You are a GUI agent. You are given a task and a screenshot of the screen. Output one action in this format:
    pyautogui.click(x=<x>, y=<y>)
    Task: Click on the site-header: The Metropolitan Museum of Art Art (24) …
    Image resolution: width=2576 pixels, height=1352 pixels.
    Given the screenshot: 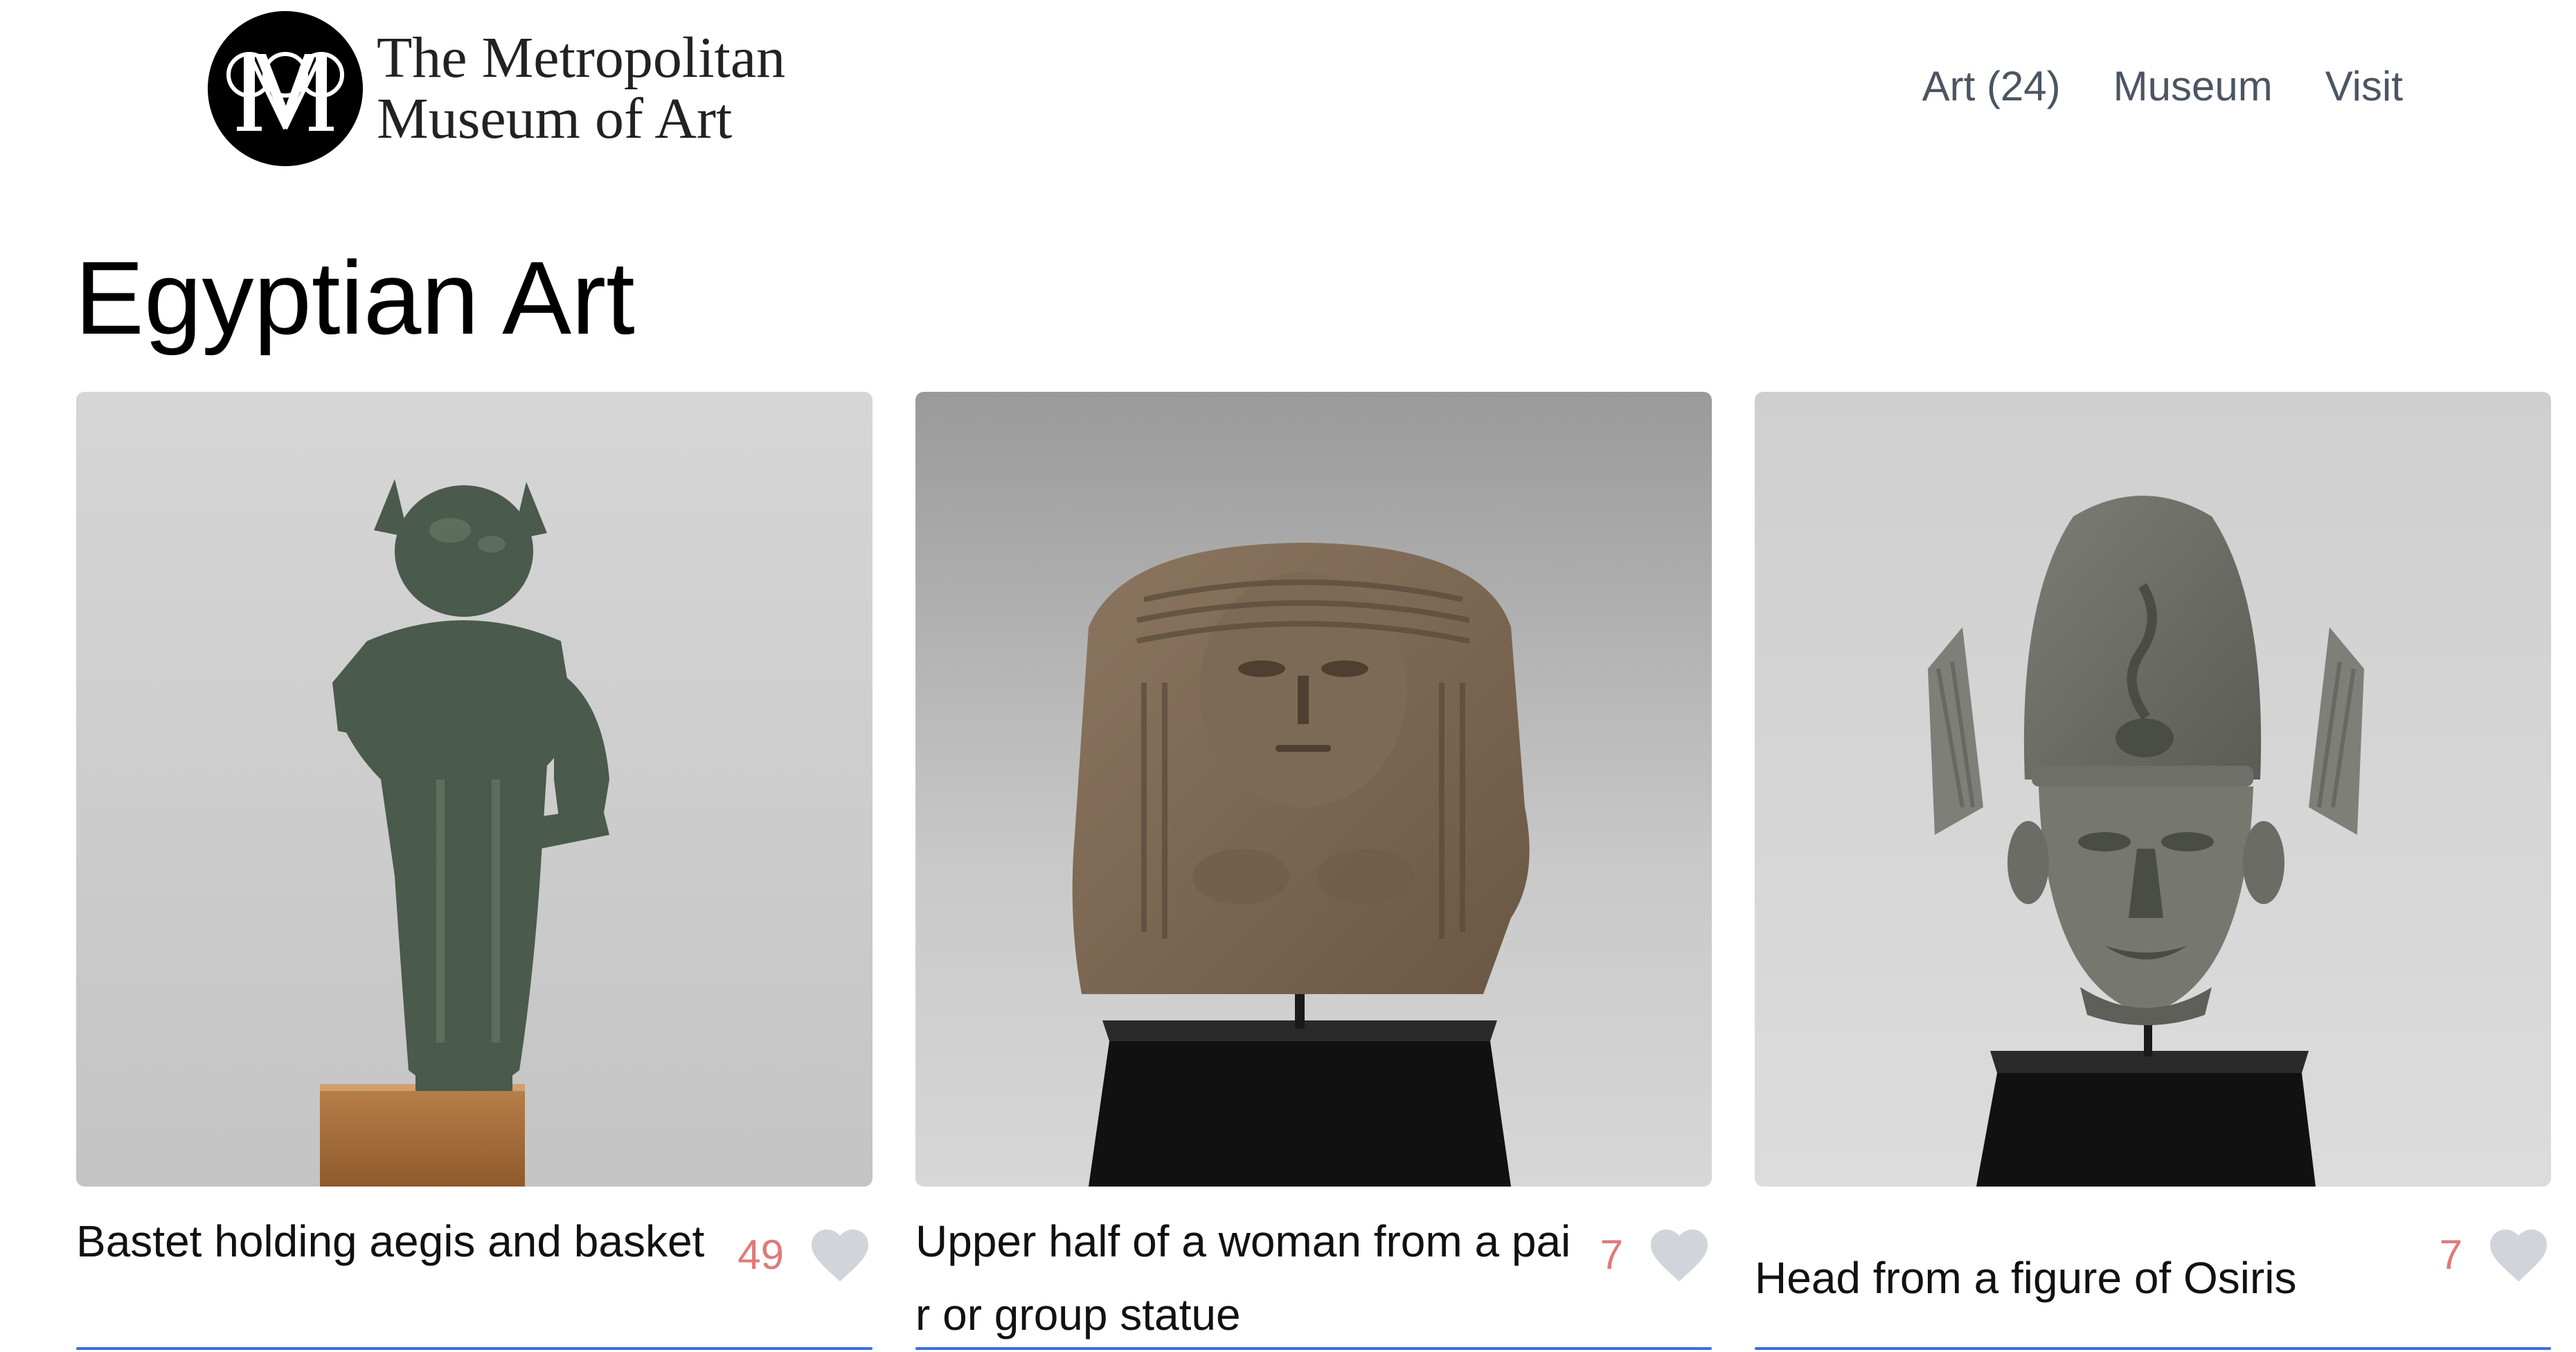 What is the action you would take?
    pyautogui.click(x=1288, y=90)
    